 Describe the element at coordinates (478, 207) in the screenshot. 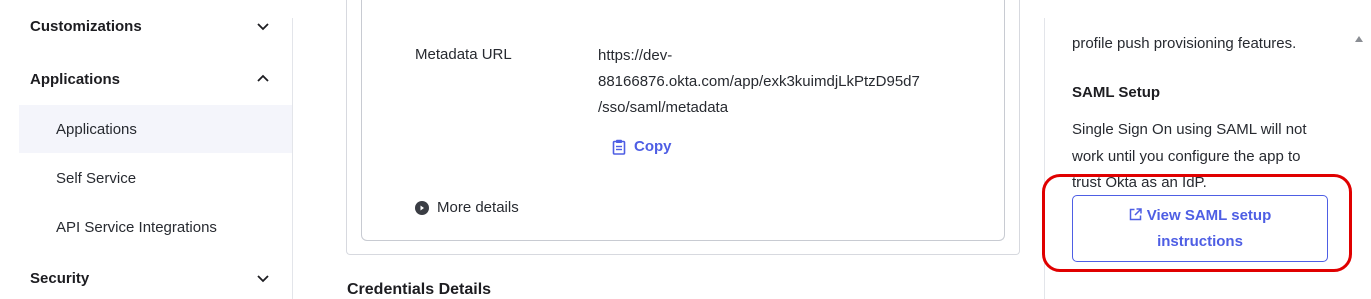

I see `more-details-label: More details` at that location.